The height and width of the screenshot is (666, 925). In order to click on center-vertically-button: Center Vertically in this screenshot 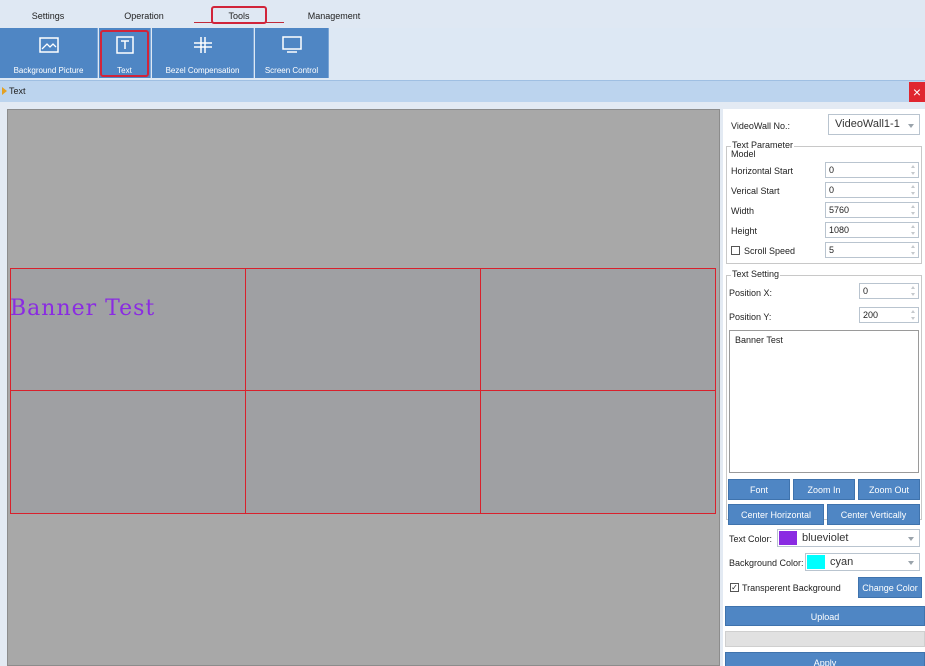, I will do `click(873, 514)`.